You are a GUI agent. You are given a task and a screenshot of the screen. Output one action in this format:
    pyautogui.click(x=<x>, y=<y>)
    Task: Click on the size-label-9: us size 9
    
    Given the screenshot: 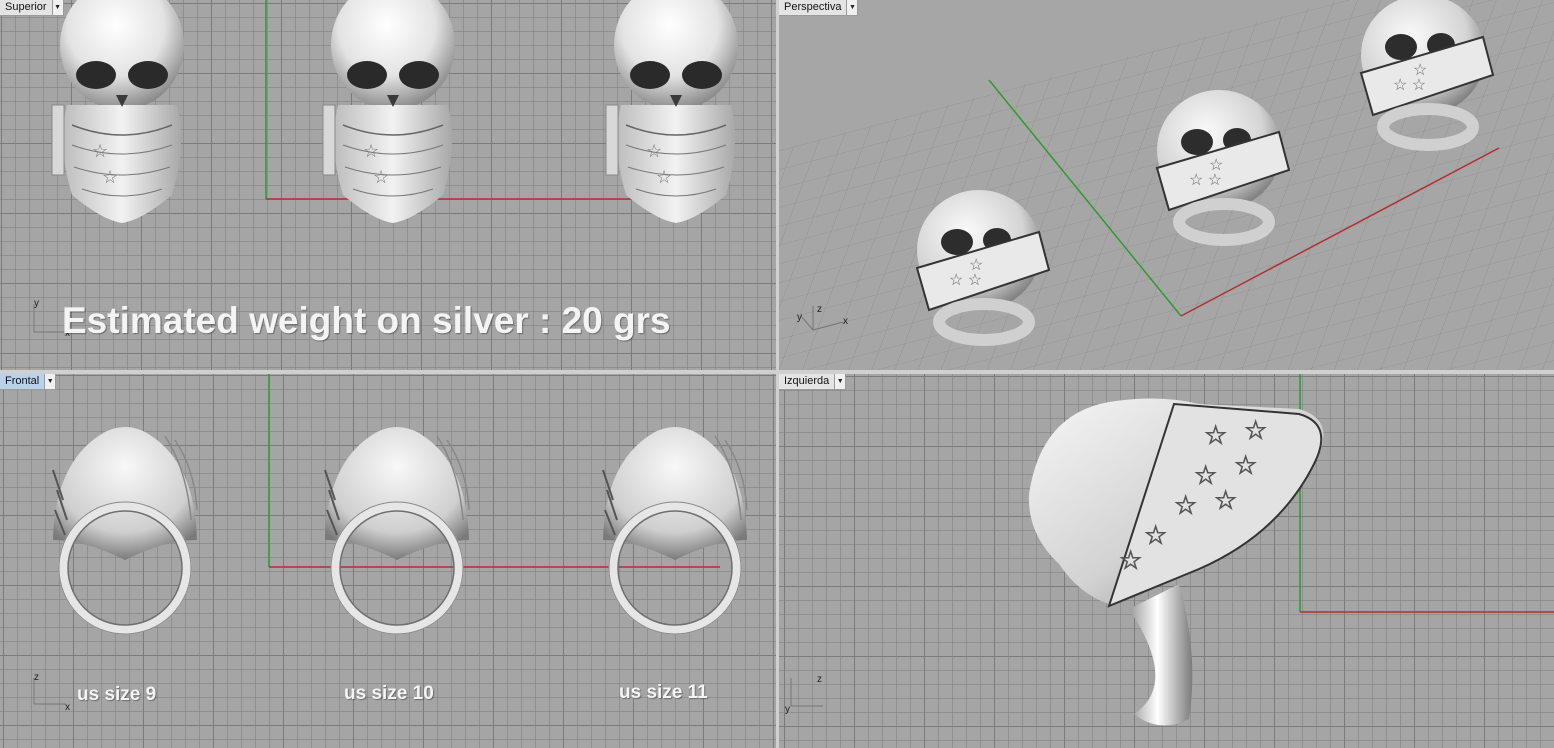 What is the action you would take?
    pyautogui.click(x=117, y=694)
    